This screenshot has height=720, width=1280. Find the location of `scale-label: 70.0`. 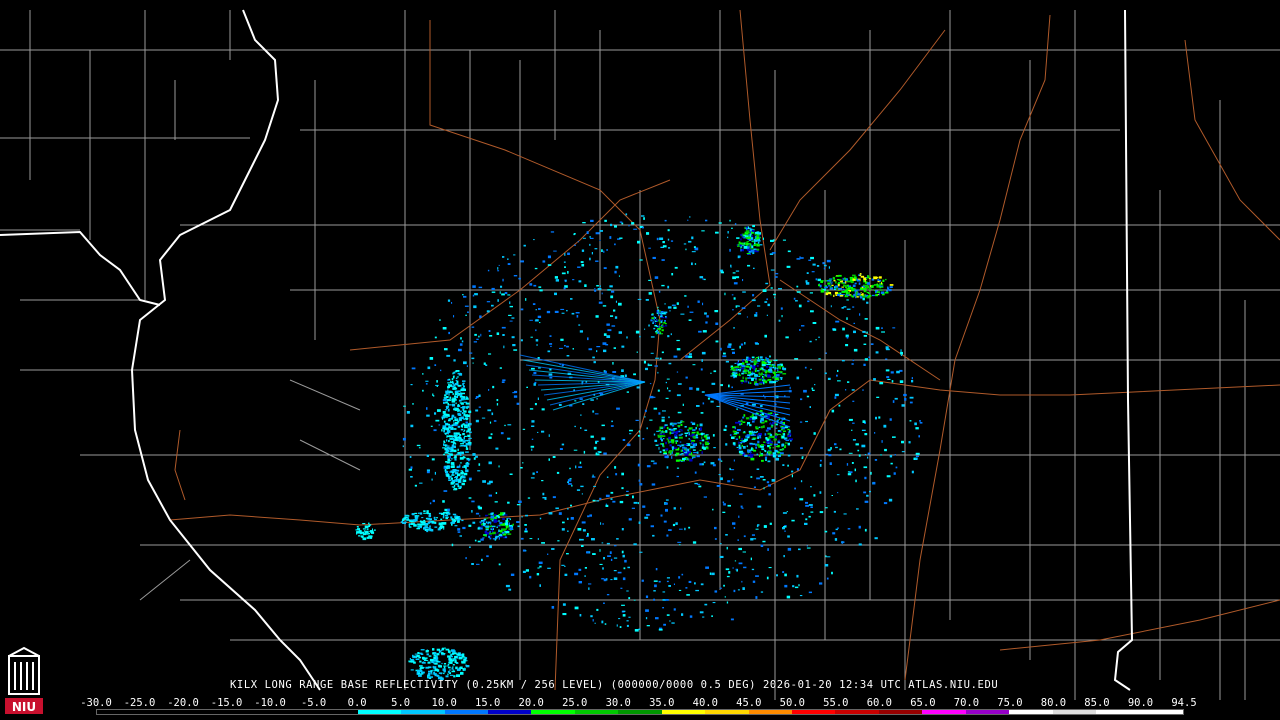

scale-label: 70.0 is located at coordinates (966, 703).